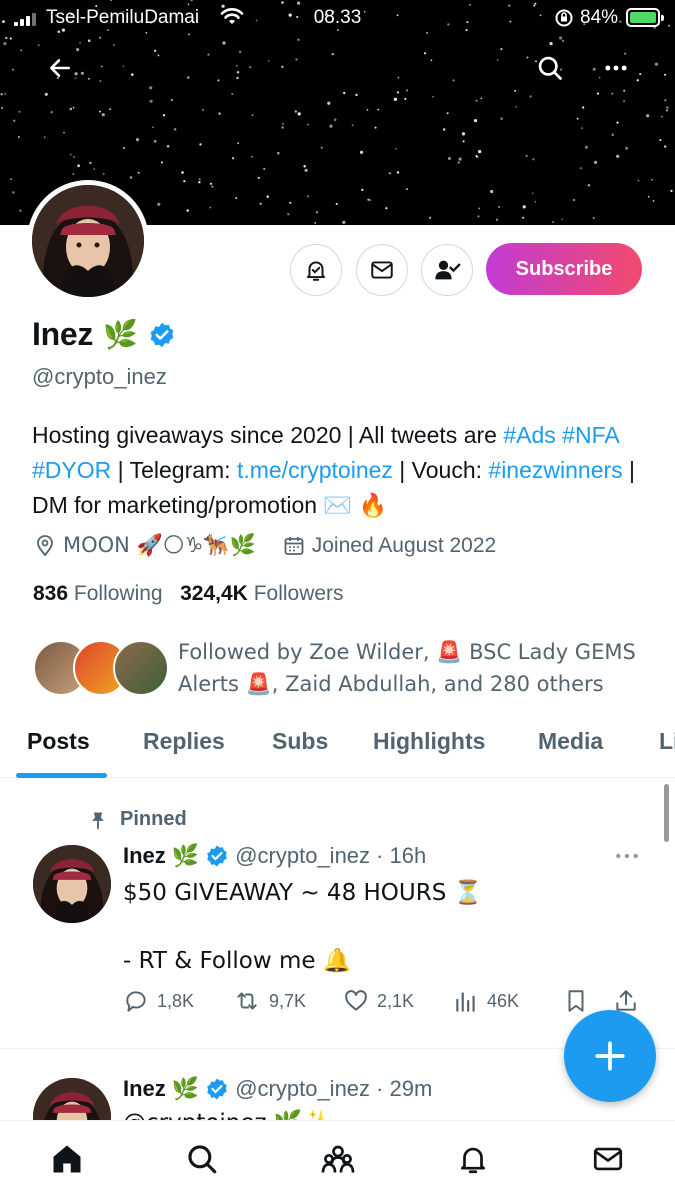  I want to click on avatar-illustration, so click(72, 884).